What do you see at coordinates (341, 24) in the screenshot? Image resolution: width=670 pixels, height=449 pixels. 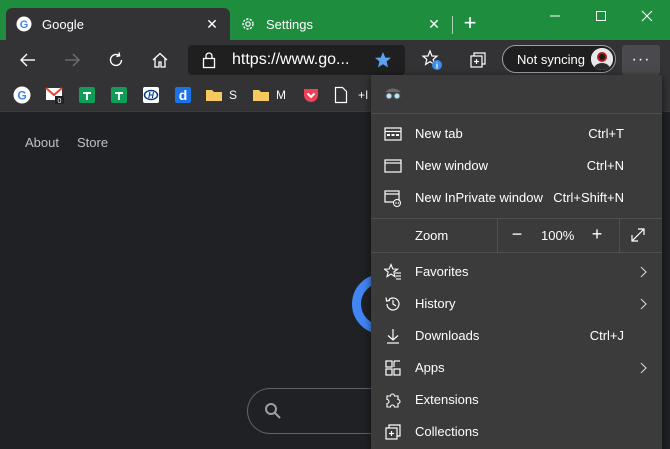 I see `tab-settings: Settings ✕` at bounding box center [341, 24].